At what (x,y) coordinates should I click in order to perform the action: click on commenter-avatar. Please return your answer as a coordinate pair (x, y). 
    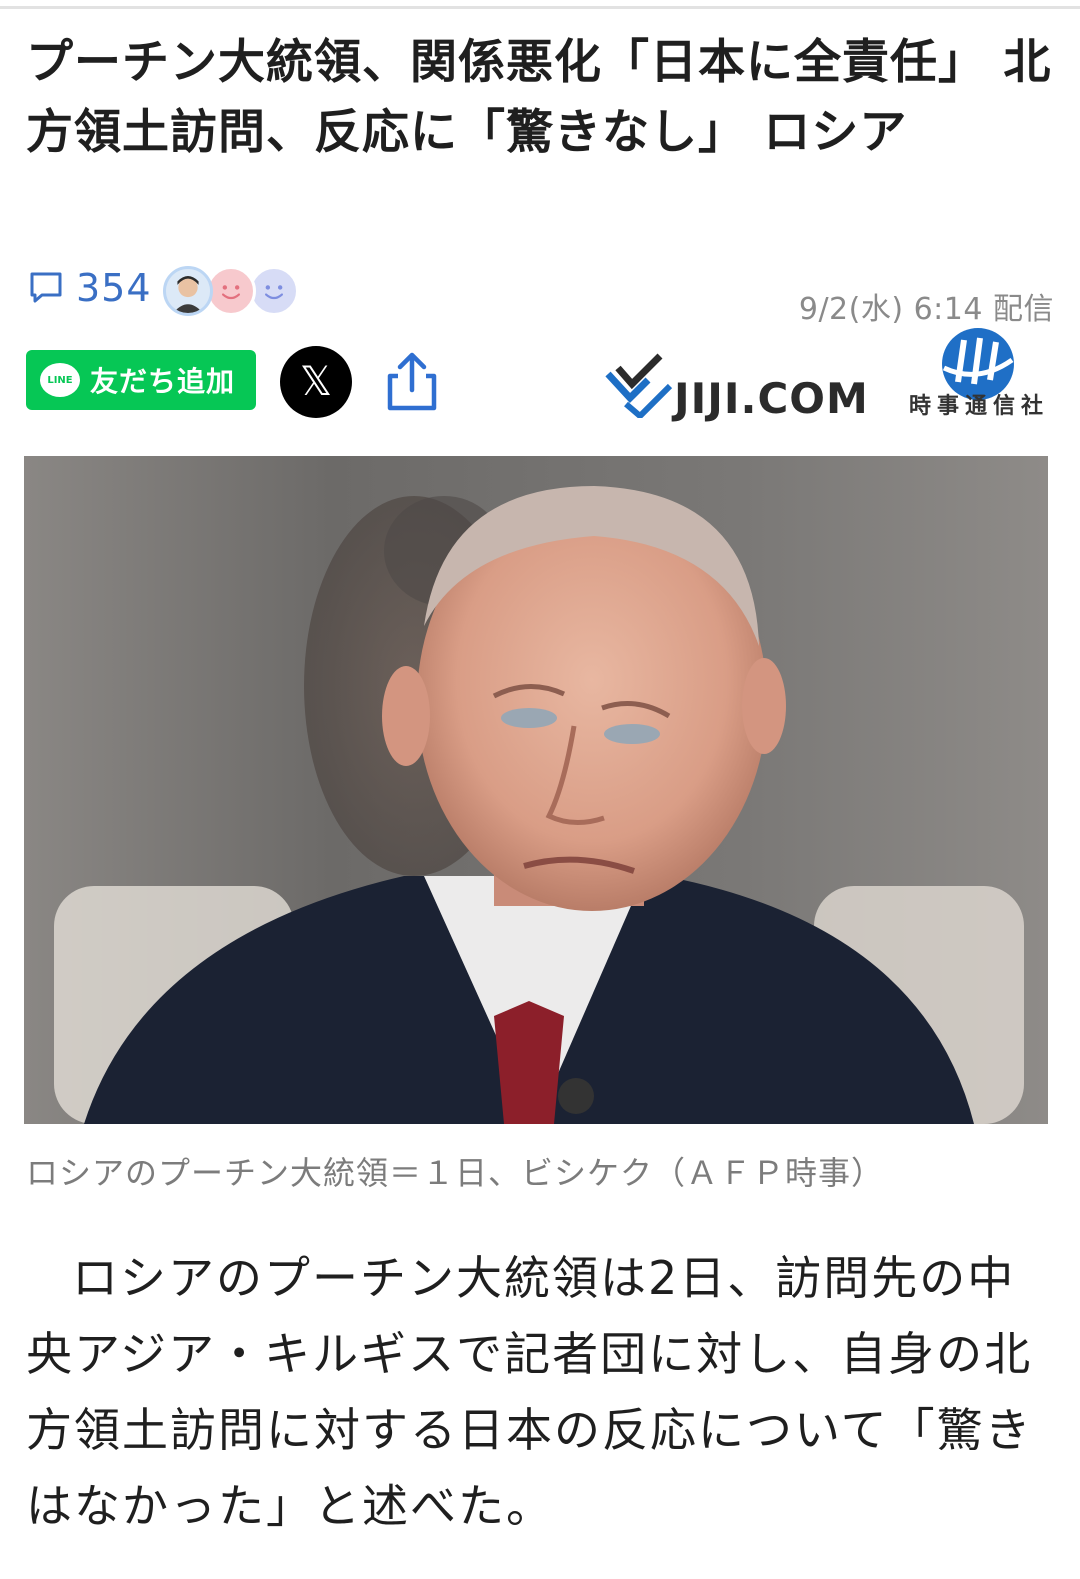
    Looking at the image, I should click on (188, 291).